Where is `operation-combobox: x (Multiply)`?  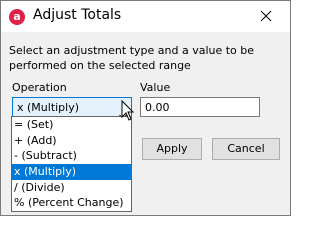 operation-combobox: x (Multiply) is located at coordinates (72, 108).